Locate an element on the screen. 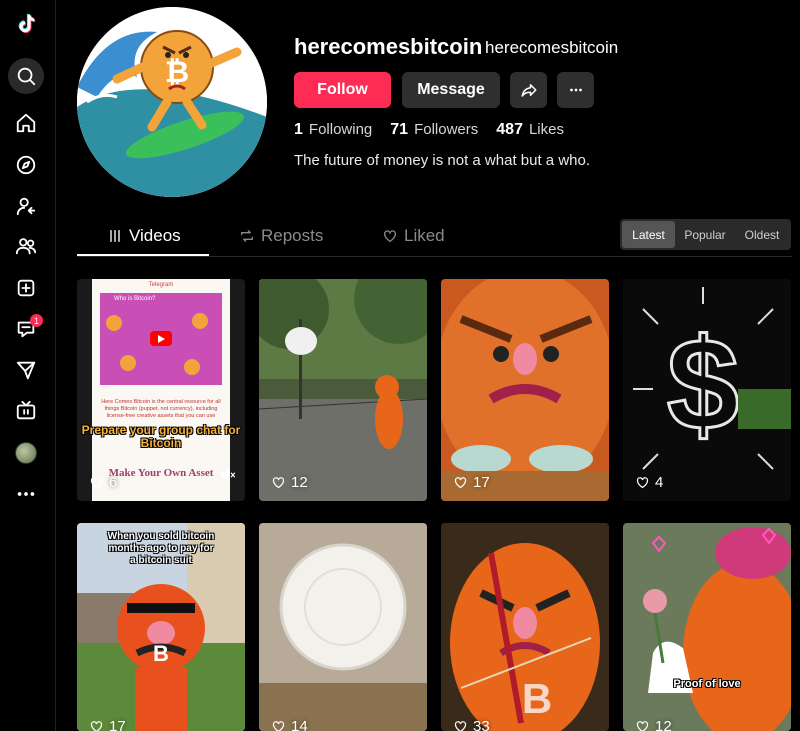 This screenshot has height=731, width=800. bitcoin-symbol: ₿ is located at coordinates (177, 72).